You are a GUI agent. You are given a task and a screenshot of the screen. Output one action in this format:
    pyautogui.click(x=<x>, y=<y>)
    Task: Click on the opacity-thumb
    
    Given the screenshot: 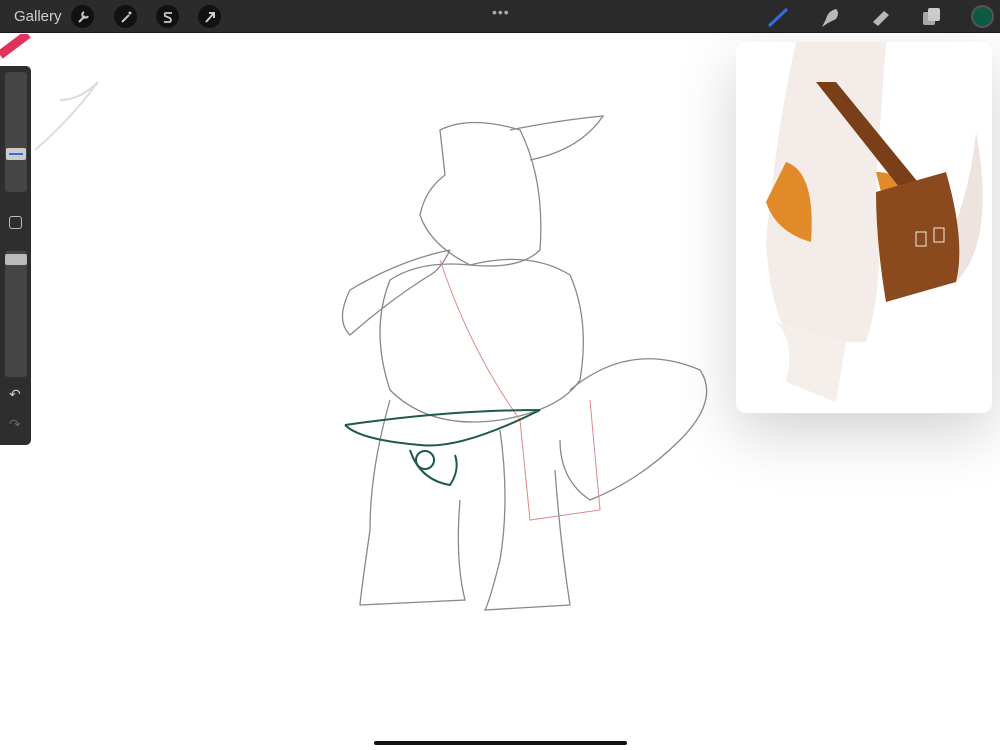 What is the action you would take?
    pyautogui.click(x=16, y=259)
    